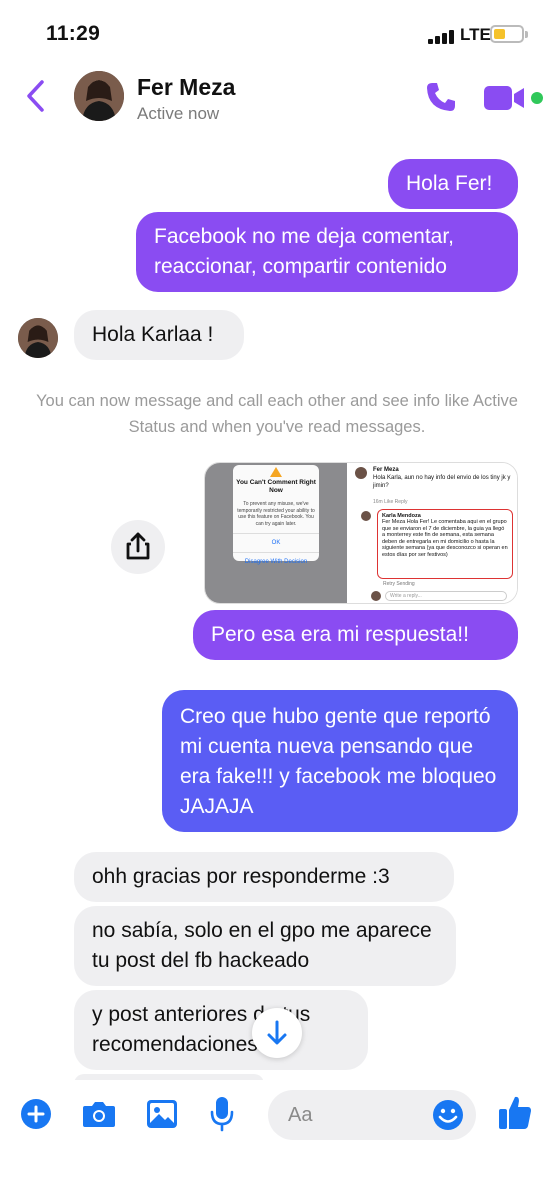  What do you see at coordinates (537, 98) in the screenshot?
I see `online-indicator` at bounding box center [537, 98].